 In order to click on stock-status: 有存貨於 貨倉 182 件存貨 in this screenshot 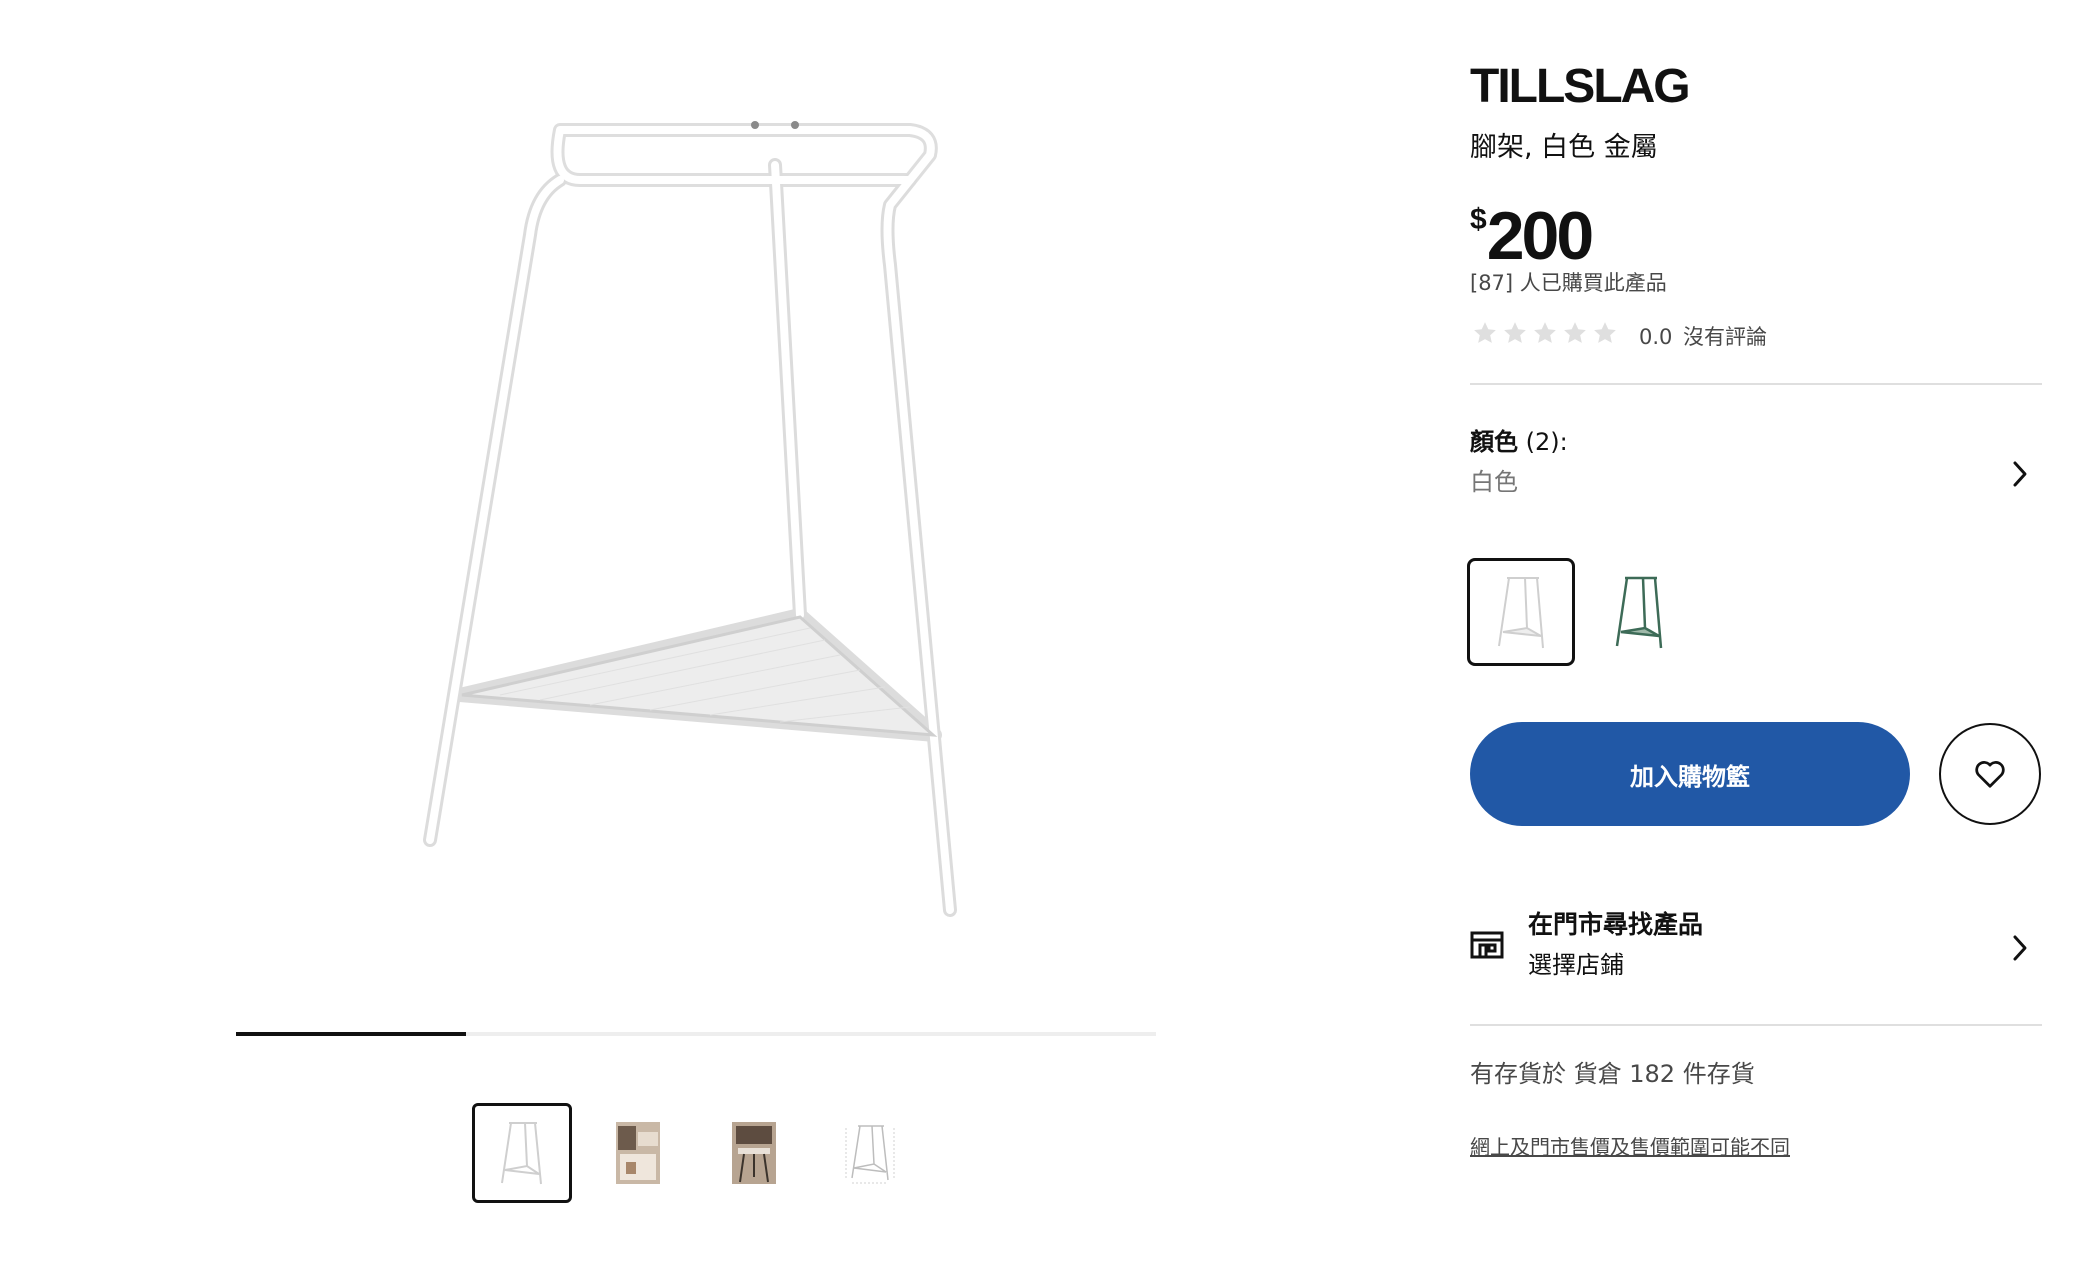, I will do `click(1612, 1074)`.